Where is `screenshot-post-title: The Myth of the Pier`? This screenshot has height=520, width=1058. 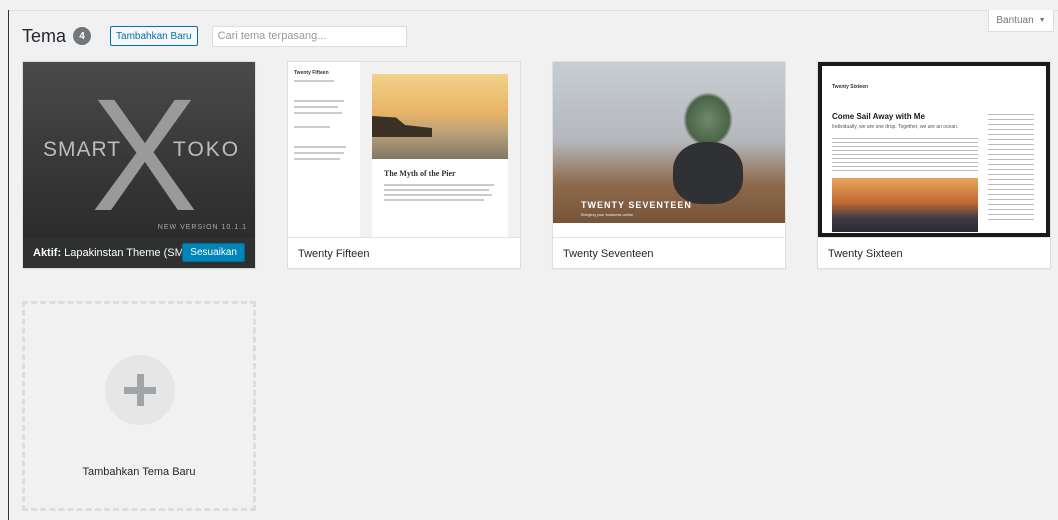
screenshot-post-title: The Myth of the Pier is located at coordinates (420, 173).